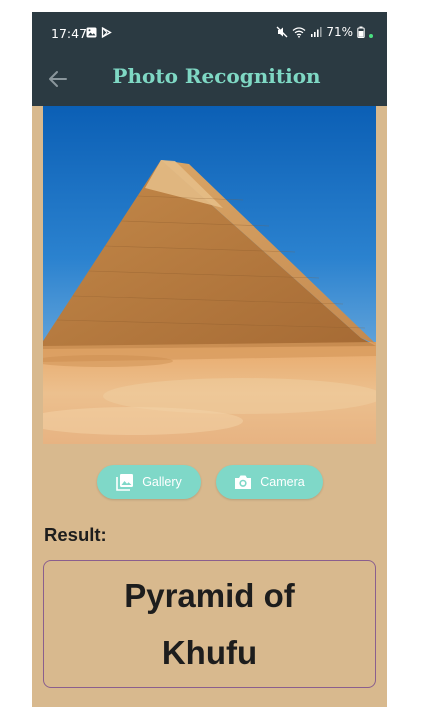 The image size is (432, 723). What do you see at coordinates (371, 36) in the screenshot?
I see `status-dot` at bounding box center [371, 36].